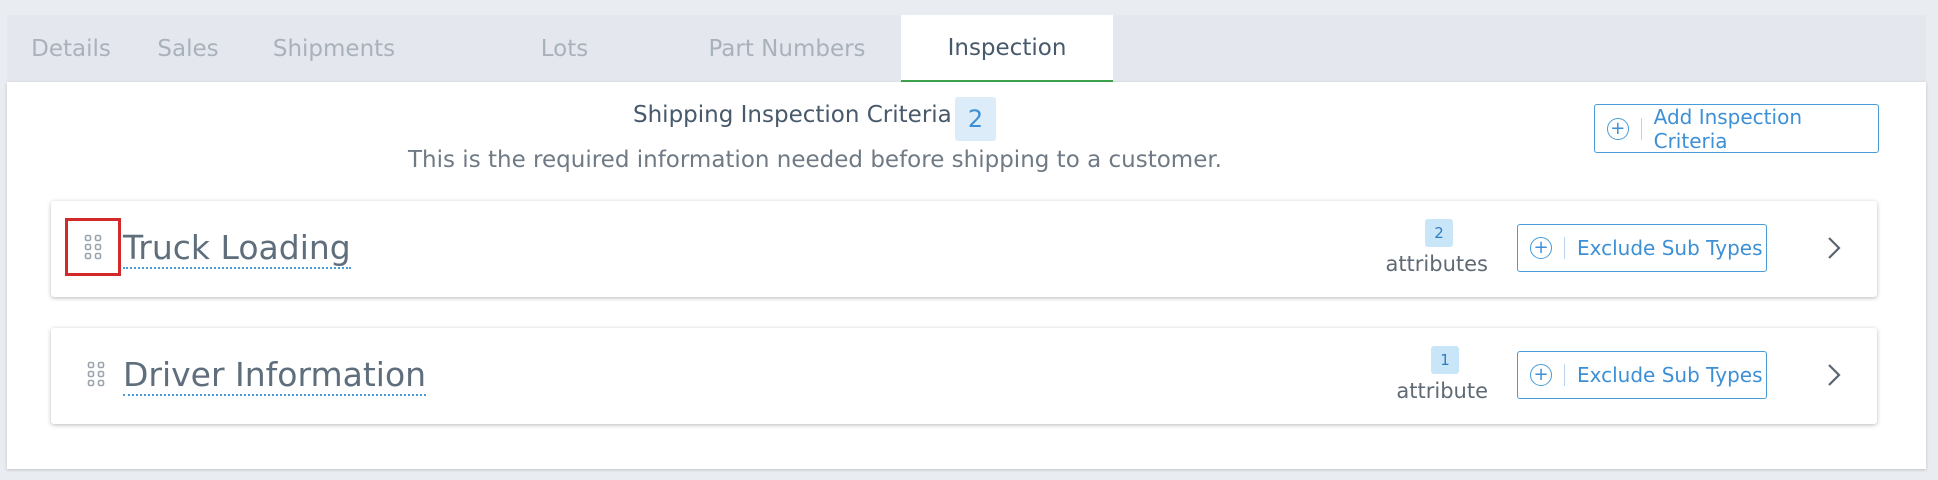 The height and width of the screenshot is (480, 1938). I want to click on criteria-title: Driver Information, so click(275, 376).